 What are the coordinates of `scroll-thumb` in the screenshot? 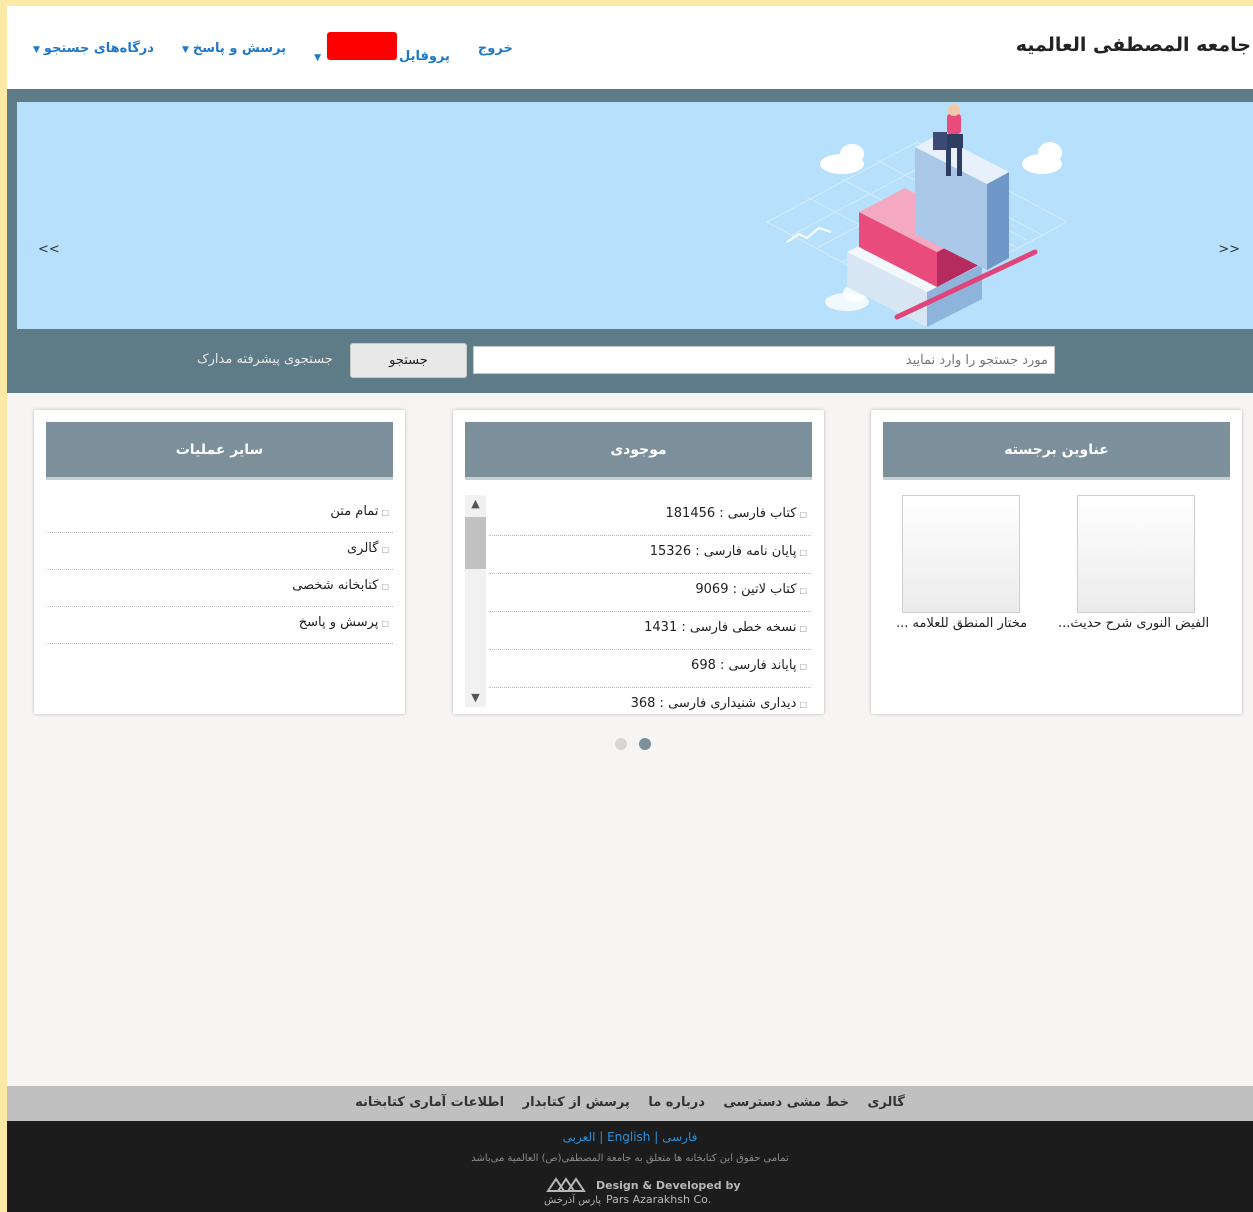 It's located at (475, 543).